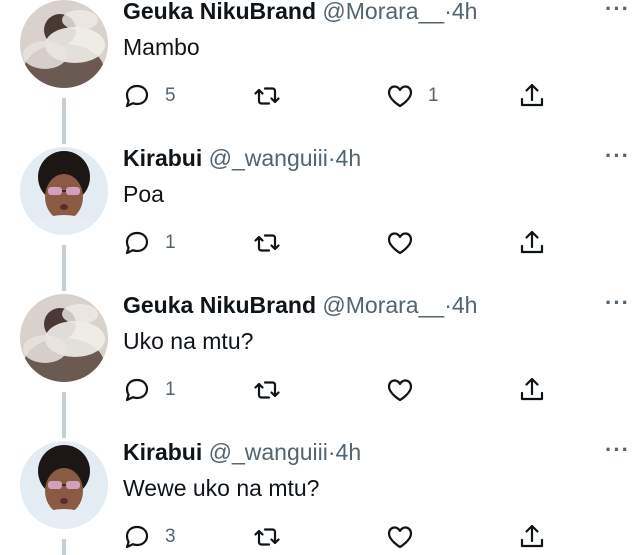 This screenshot has height=555, width=644. I want to click on reply-count: 5, so click(170, 95).